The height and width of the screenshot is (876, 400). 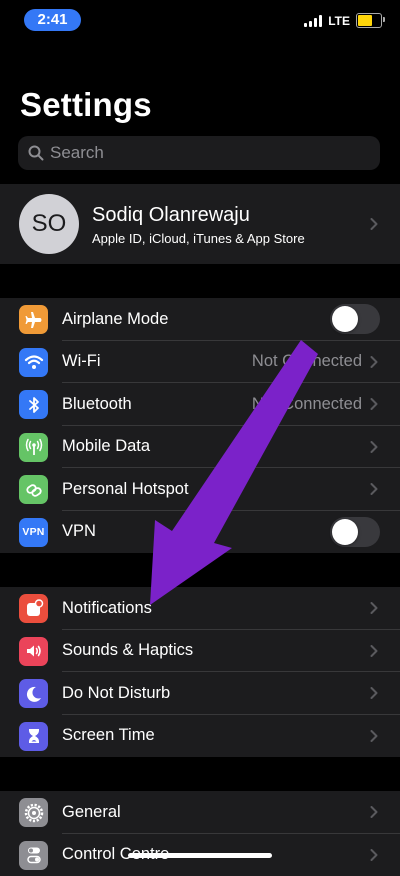 What do you see at coordinates (33, 736) in the screenshot?
I see `hourglass-icon` at bounding box center [33, 736].